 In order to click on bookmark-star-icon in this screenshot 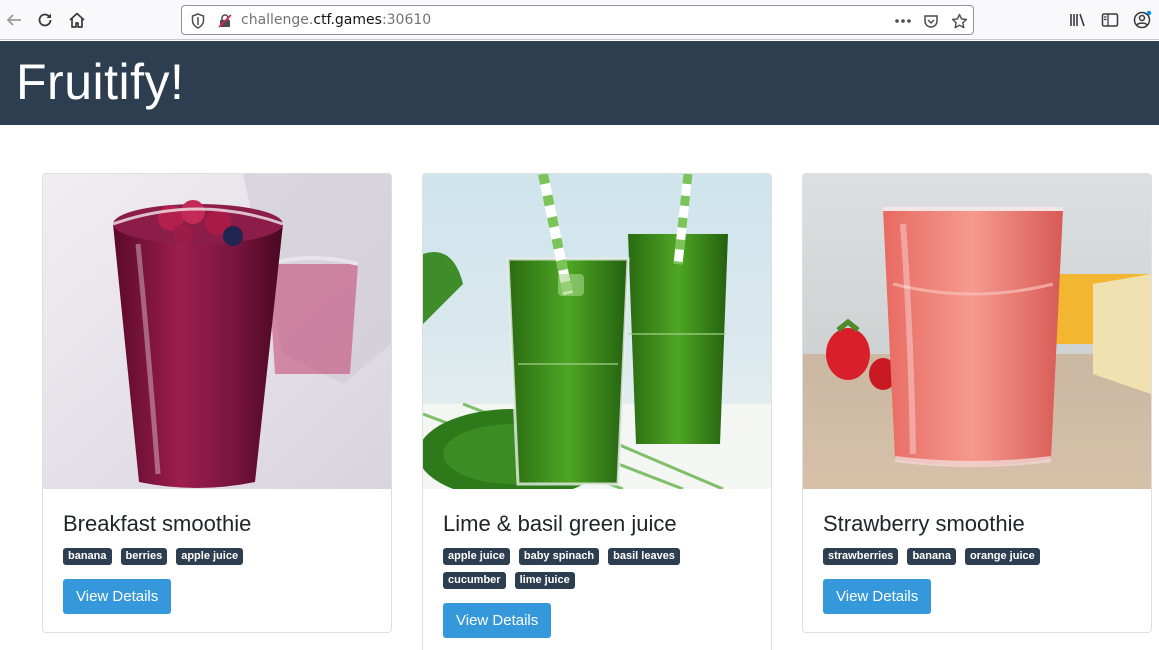, I will do `click(959, 21)`.